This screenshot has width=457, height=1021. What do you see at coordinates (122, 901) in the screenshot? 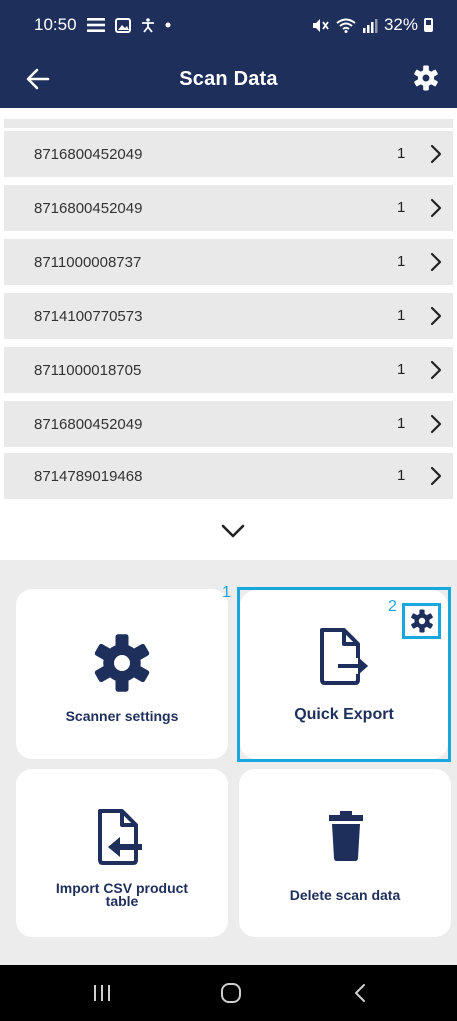
I see `tile-label-line2: table` at bounding box center [122, 901].